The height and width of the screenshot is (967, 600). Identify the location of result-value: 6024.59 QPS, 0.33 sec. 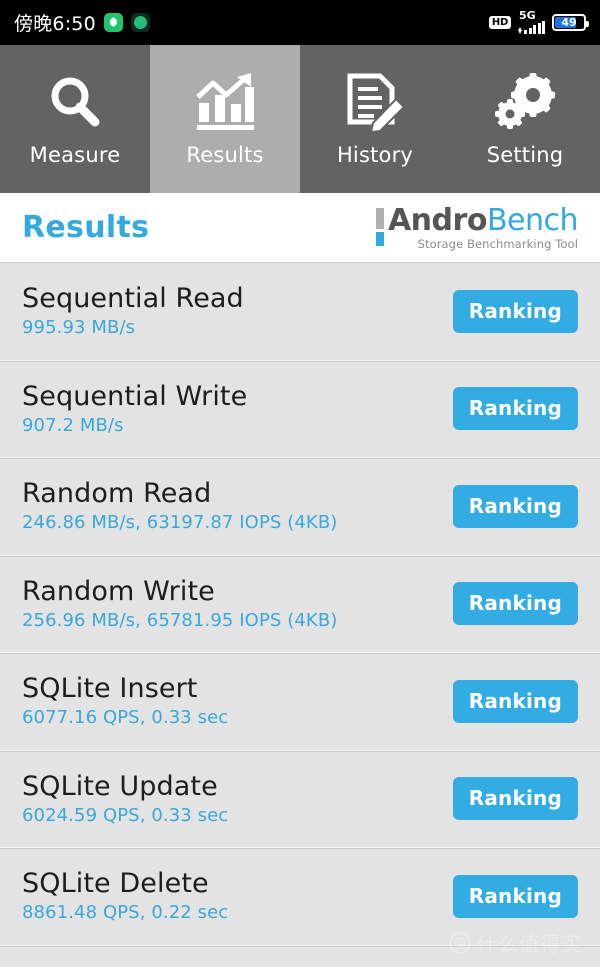
(125, 815).